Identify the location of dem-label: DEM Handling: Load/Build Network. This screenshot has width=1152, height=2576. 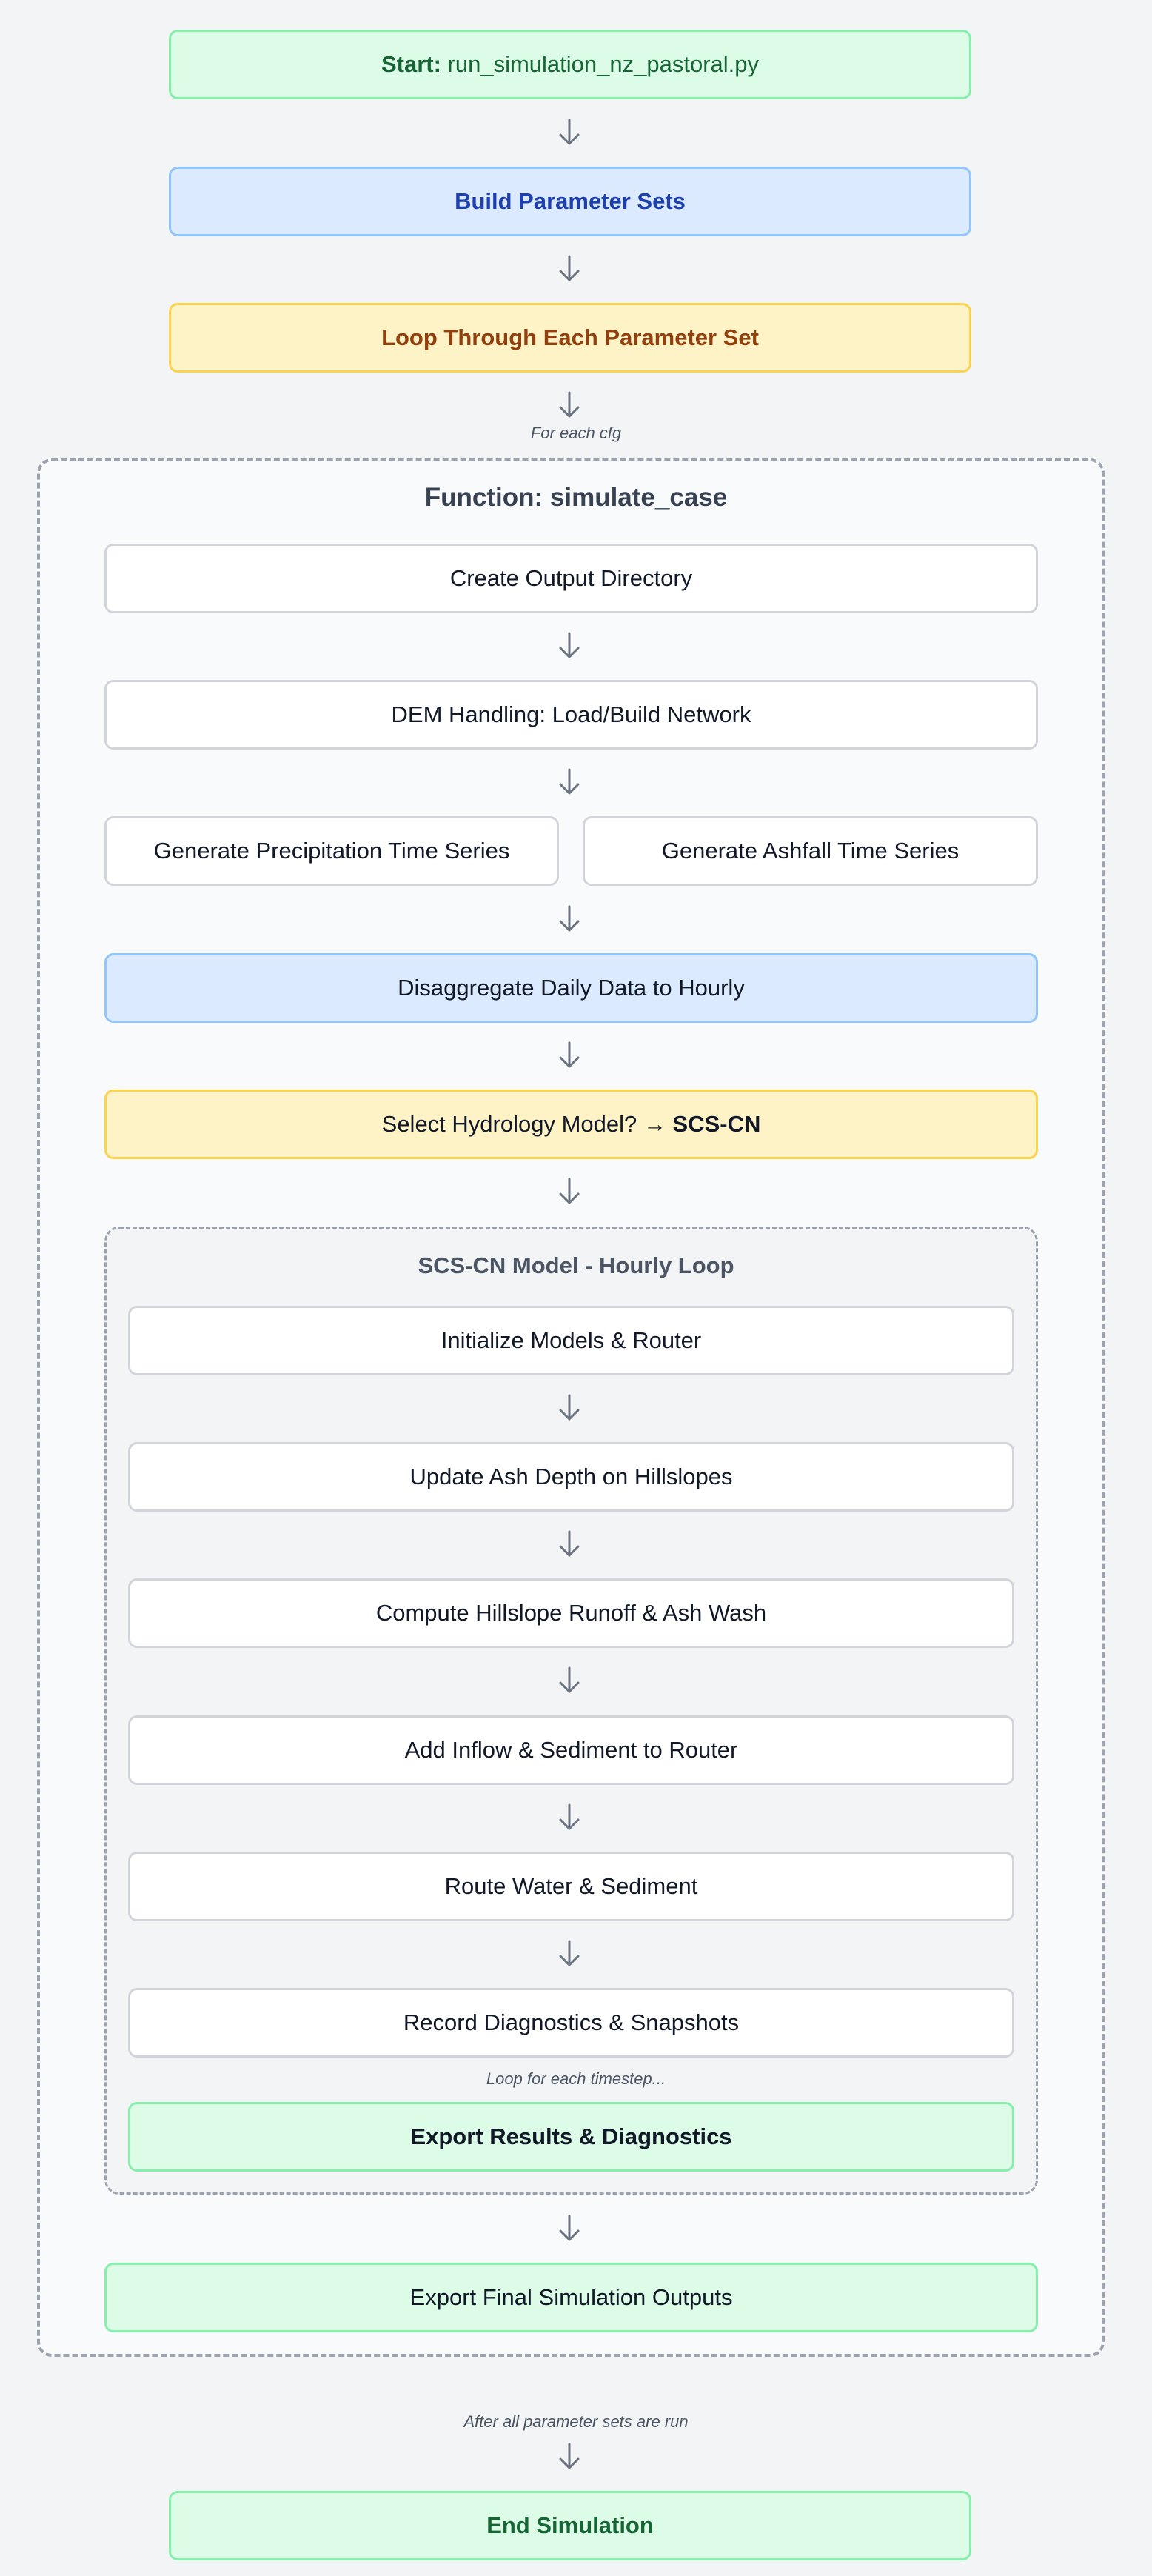
(571, 714).